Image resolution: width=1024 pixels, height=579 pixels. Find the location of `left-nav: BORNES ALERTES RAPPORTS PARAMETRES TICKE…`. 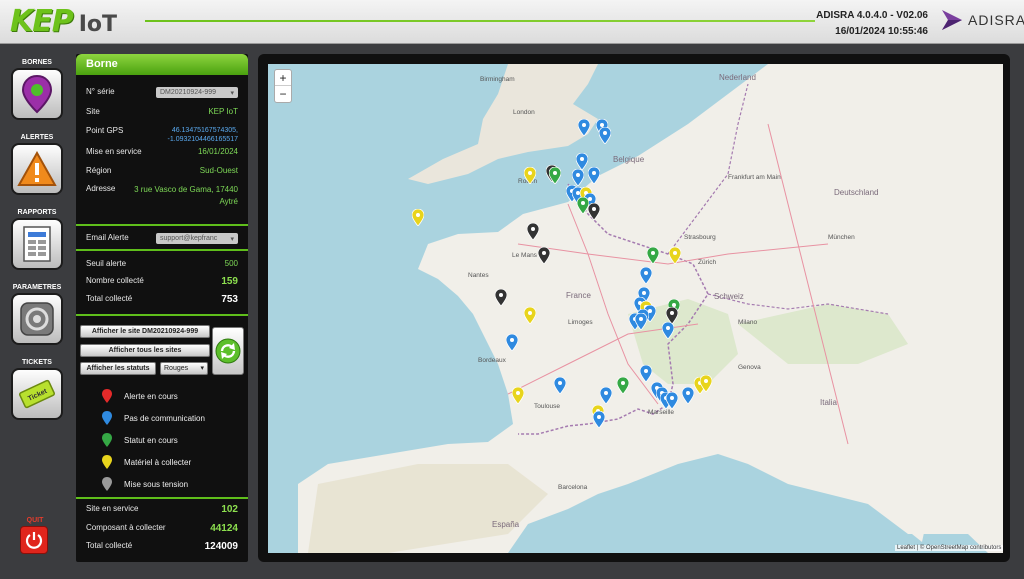

left-nav: BORNES ALERTES RAPPORTS PARAMETRES TICKE… is located at coordinates (37, 312).